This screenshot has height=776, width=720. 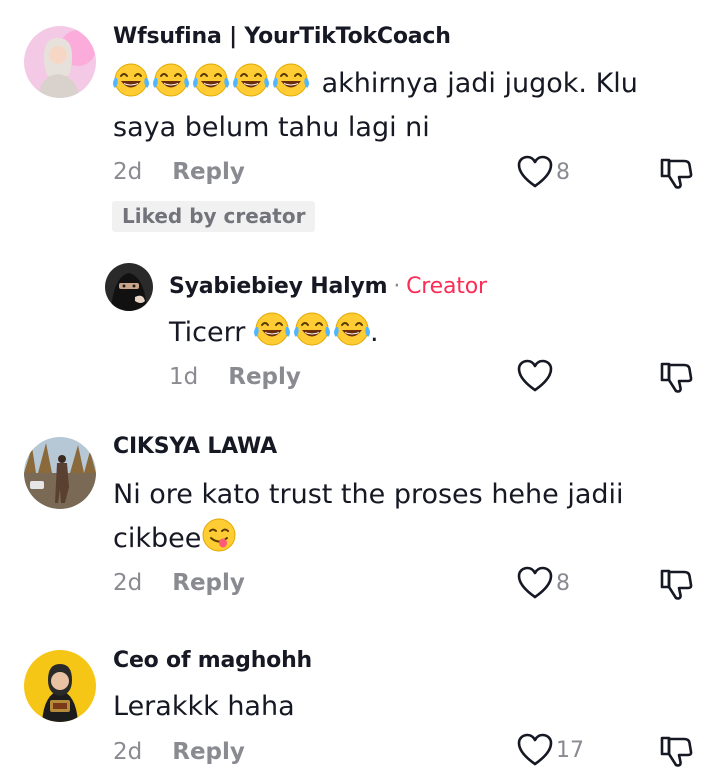 What do you see at coordinates (374, 332) in the screenshot?
I see `comment-text-suffix: .` at bounding box center [374, 332].